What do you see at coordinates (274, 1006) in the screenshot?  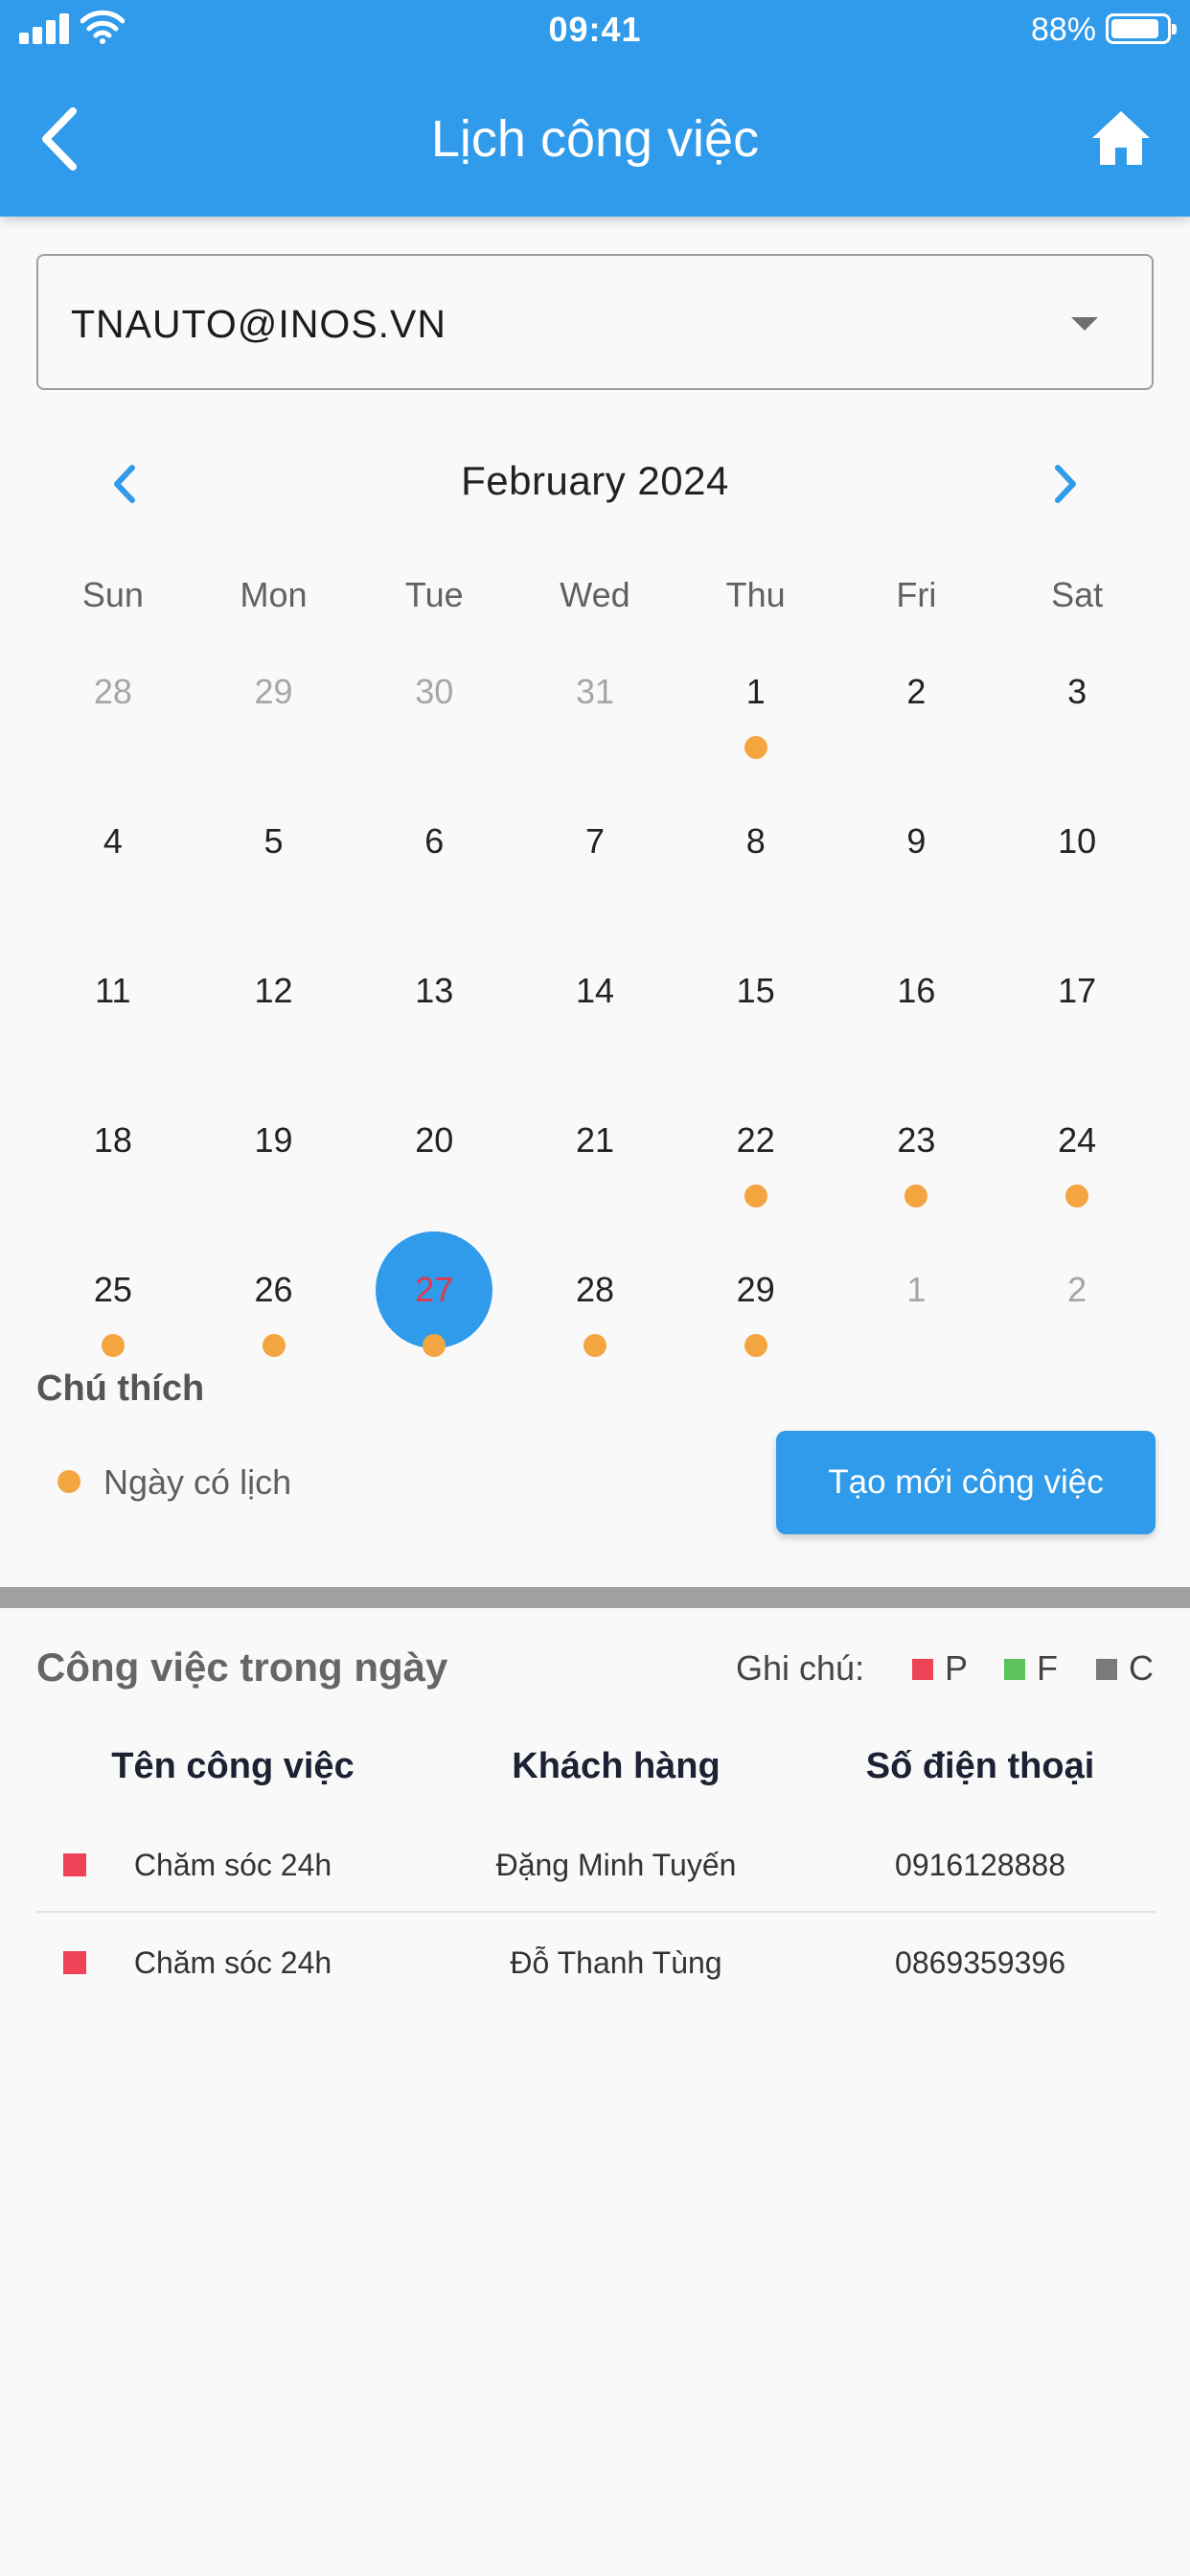 I see `calendar-day: 12` at bounding box center [274, 1006].